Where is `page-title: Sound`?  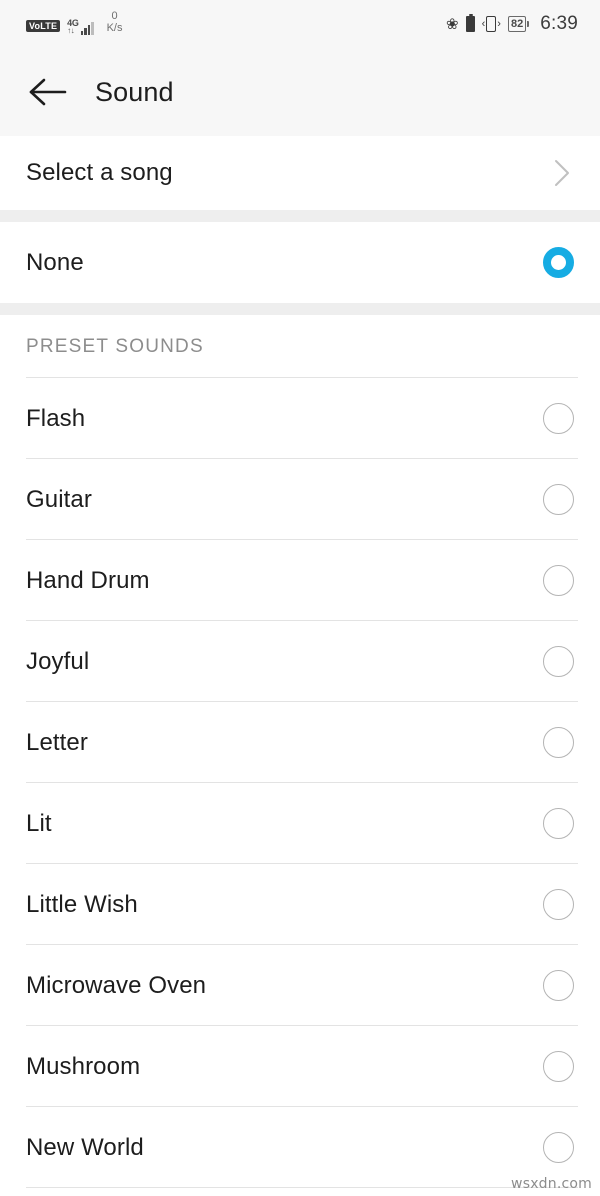 page-title: Sound is located at coordinates (134, 91).